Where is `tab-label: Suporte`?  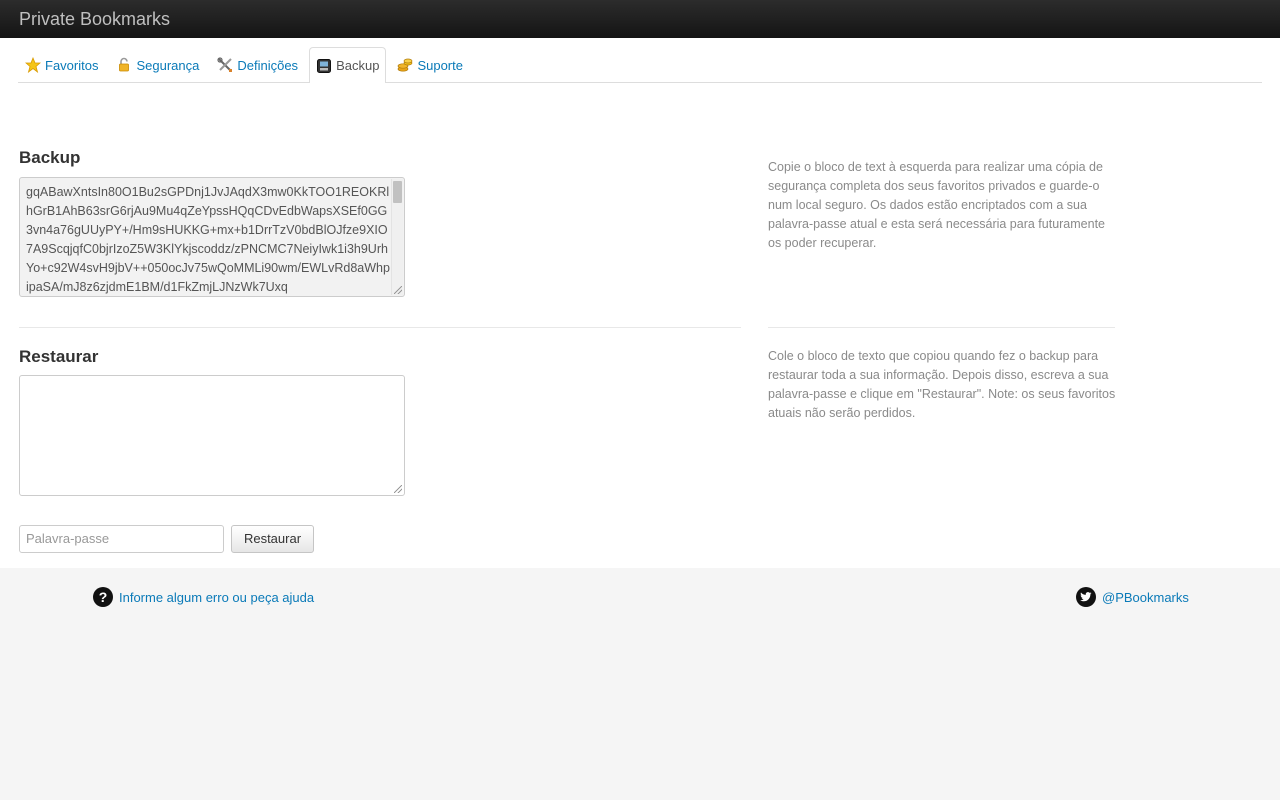 tab-label: Suporte is located at coordinates (440, 65).